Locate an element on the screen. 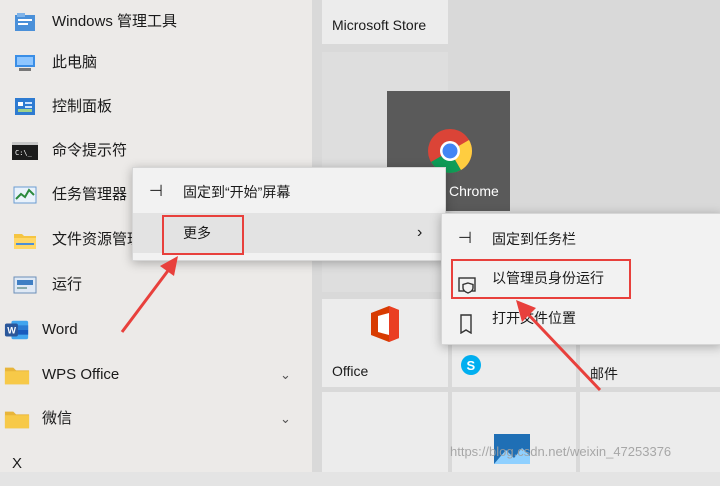 The height and width of the screenshot is (486, 720). list-item-label: 运行 is located at coordinates (67, 284).